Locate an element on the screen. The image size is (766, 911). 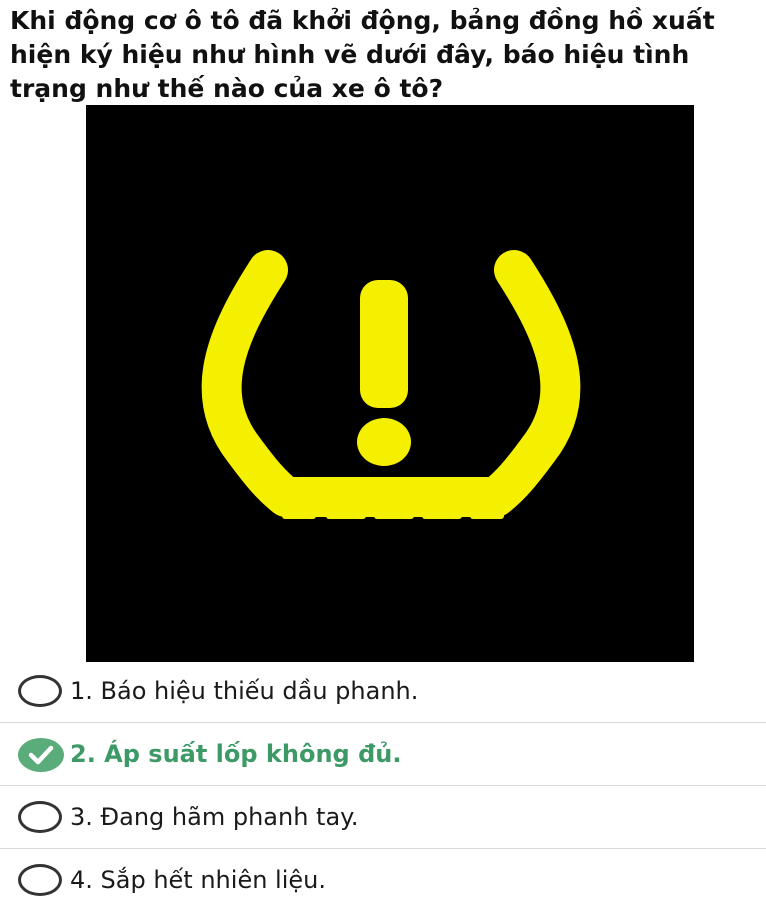
answer-label: 3. Đang hãm phanh tay. is located at coordinates (214, 817).